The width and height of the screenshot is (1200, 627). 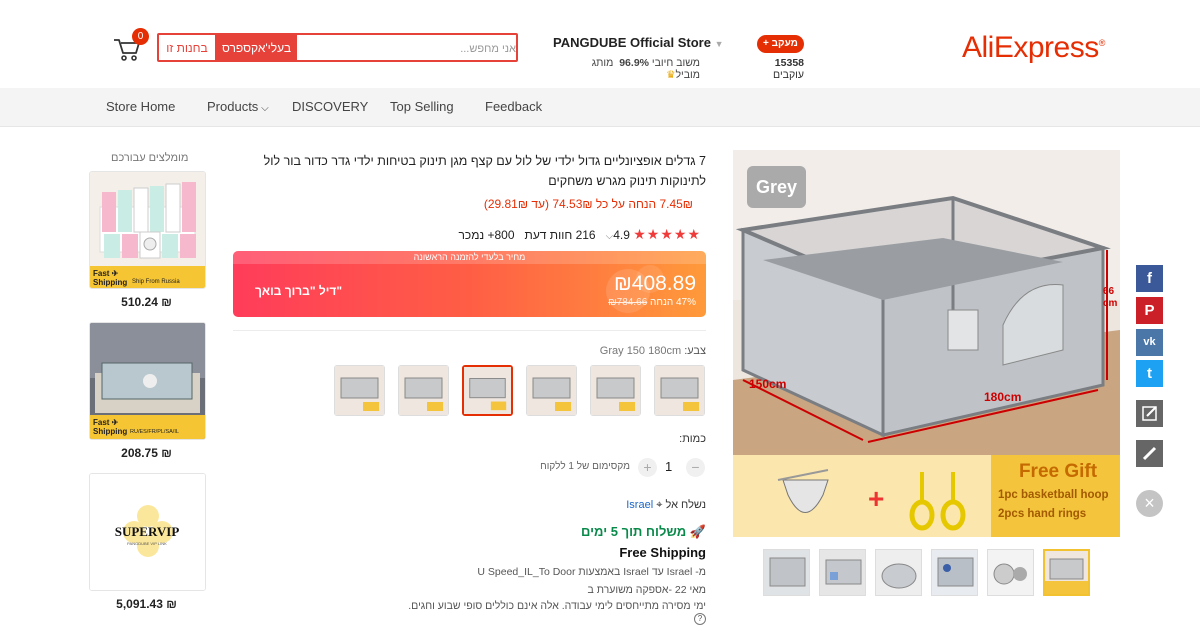 What do you see at coordinates (652, 302) in the screenshot?
I see `deal-discount: 47% הנחה ₪784.66` at bounding box center [652, 302].